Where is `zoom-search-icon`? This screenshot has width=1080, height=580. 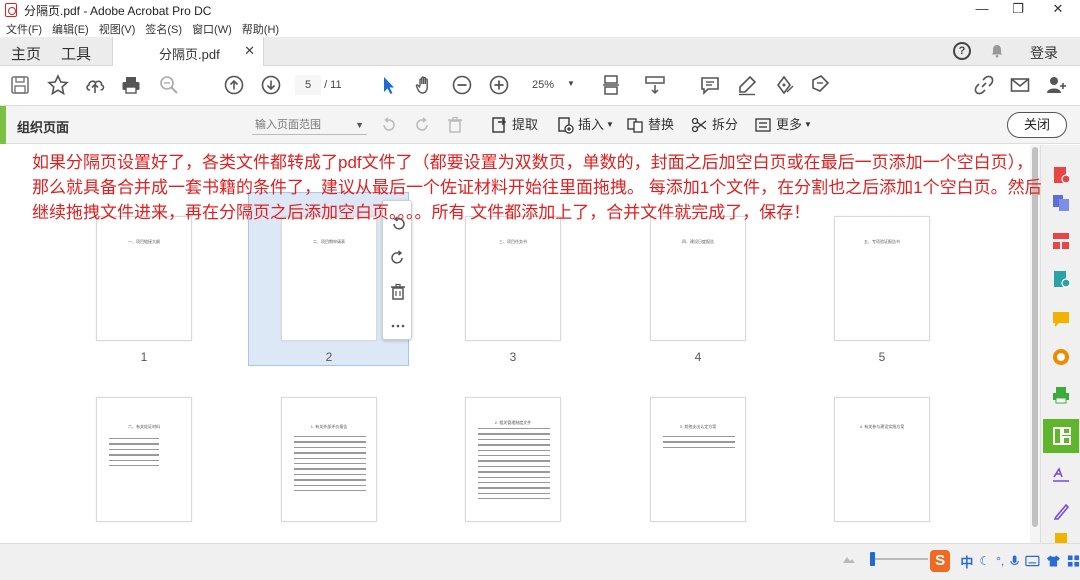 zoom-search-icon is located at coordinates (169, 86).